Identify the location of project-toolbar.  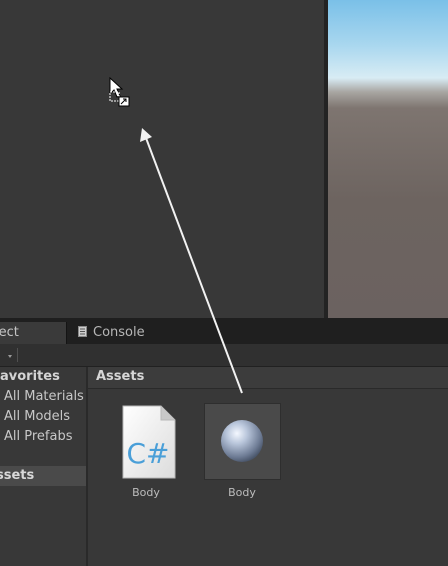
(224, 355).